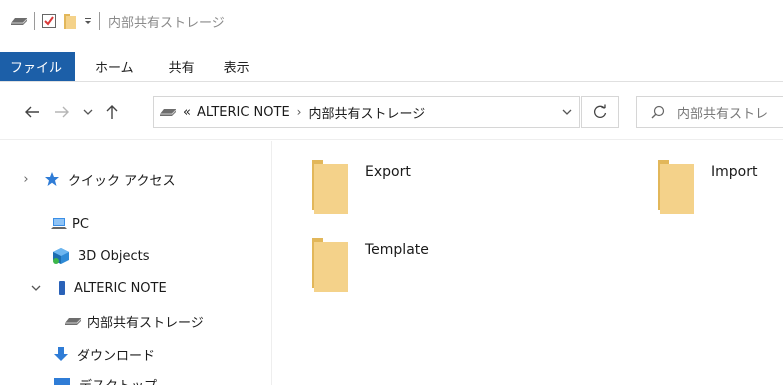 This screenshot has width=783, height=385. Describe the element at coordinates (116, 356) in the screenshot. I see `nav-item-label: ダウンロード` at that location.